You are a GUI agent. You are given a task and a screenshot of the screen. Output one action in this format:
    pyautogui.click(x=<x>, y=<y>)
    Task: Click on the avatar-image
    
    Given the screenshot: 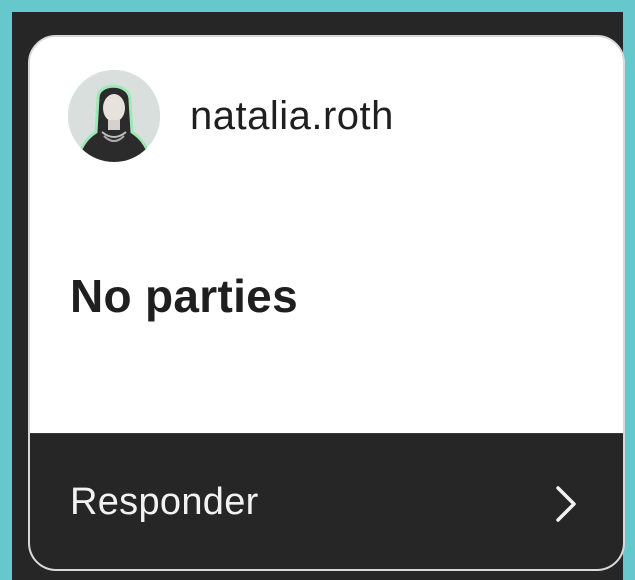 What is the action you would take?
    pyautogui.click(x=114, y=116)
    